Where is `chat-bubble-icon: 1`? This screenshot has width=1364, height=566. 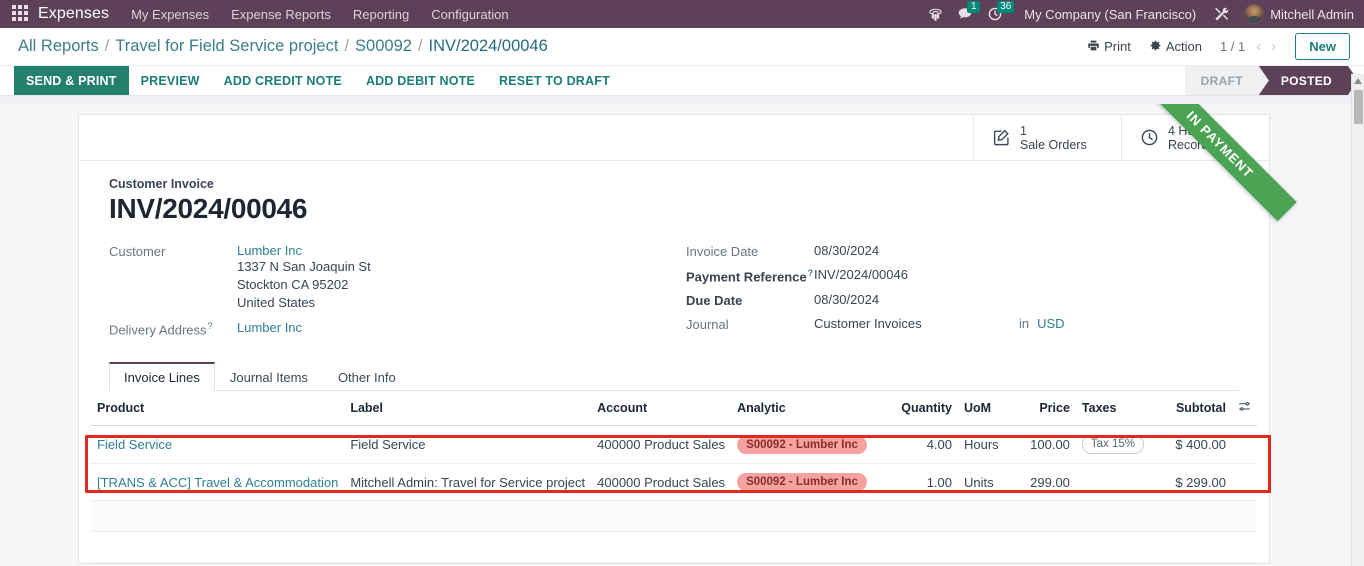 chat-bubble-icon: 1 is located at coordinates (965, 14).